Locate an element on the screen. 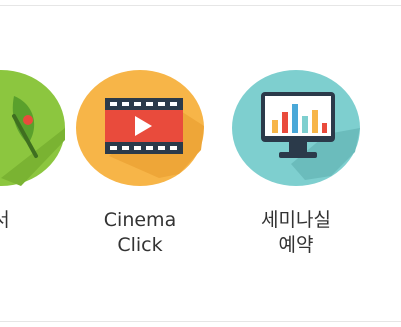 This screenshot has height=327, width=401. service-tile-label: 서 is located at coordinates (5, 220).